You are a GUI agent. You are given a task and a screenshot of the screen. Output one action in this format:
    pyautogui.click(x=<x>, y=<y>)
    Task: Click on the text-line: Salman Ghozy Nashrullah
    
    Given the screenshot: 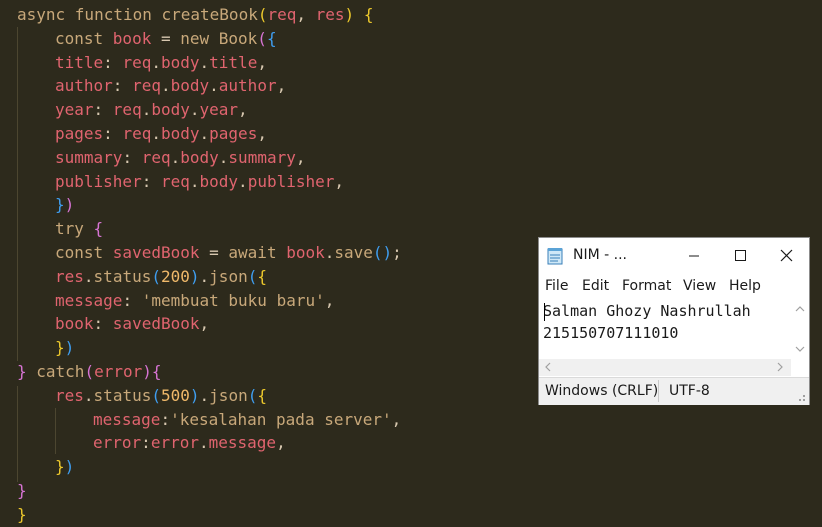 What is the action you would take?
    pyautogui.click(x=647, y=311)
    